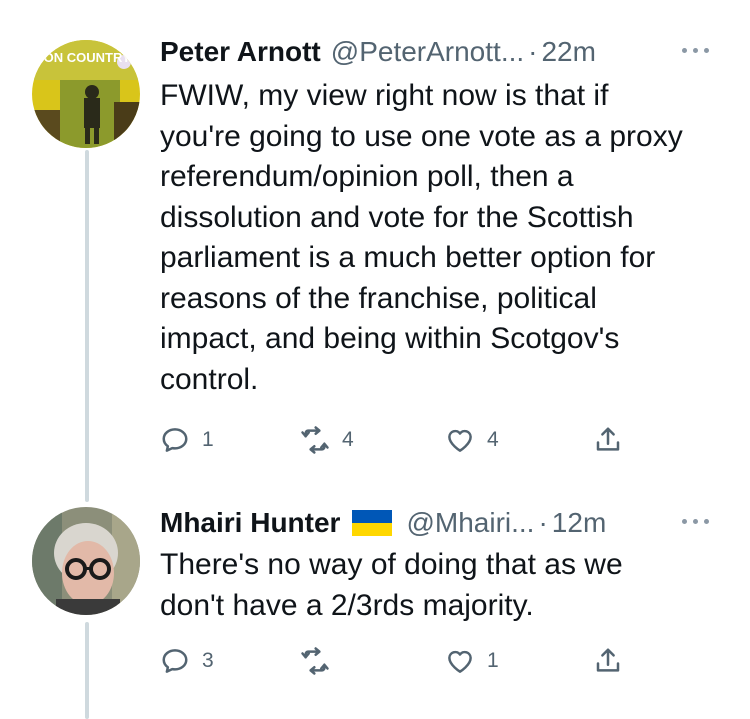 The height and width of the screenshot is (719, 750). What do you see at coordinates (493, 439) in the screenshot?
I see `like-count: 4` at bounding box center [493, 439].